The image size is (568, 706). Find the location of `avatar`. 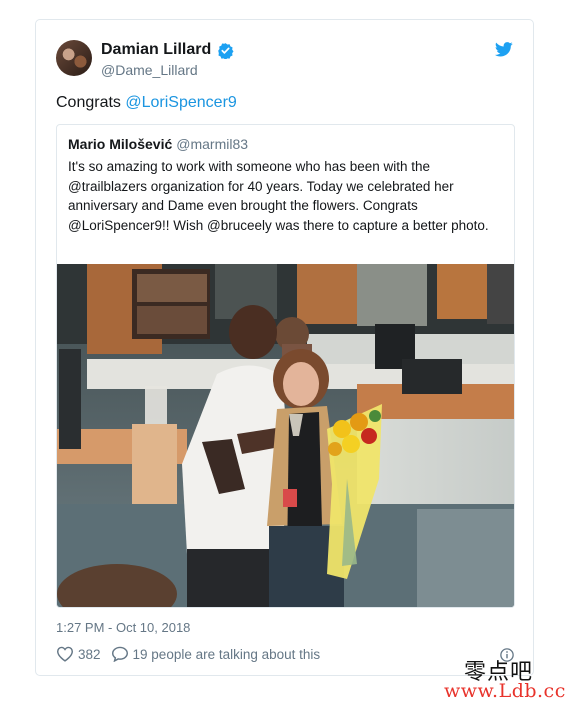

avatar is located at coordinates (74, 58).